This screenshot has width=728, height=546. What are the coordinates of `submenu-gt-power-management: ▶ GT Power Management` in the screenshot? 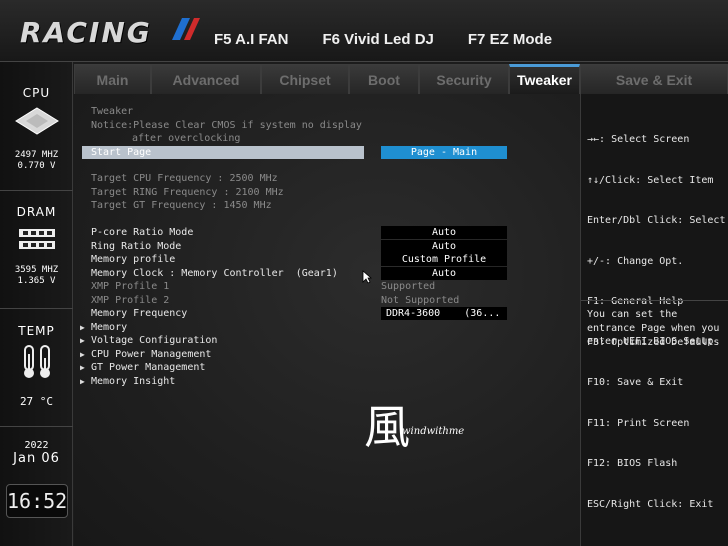 It's located at (327, 367).